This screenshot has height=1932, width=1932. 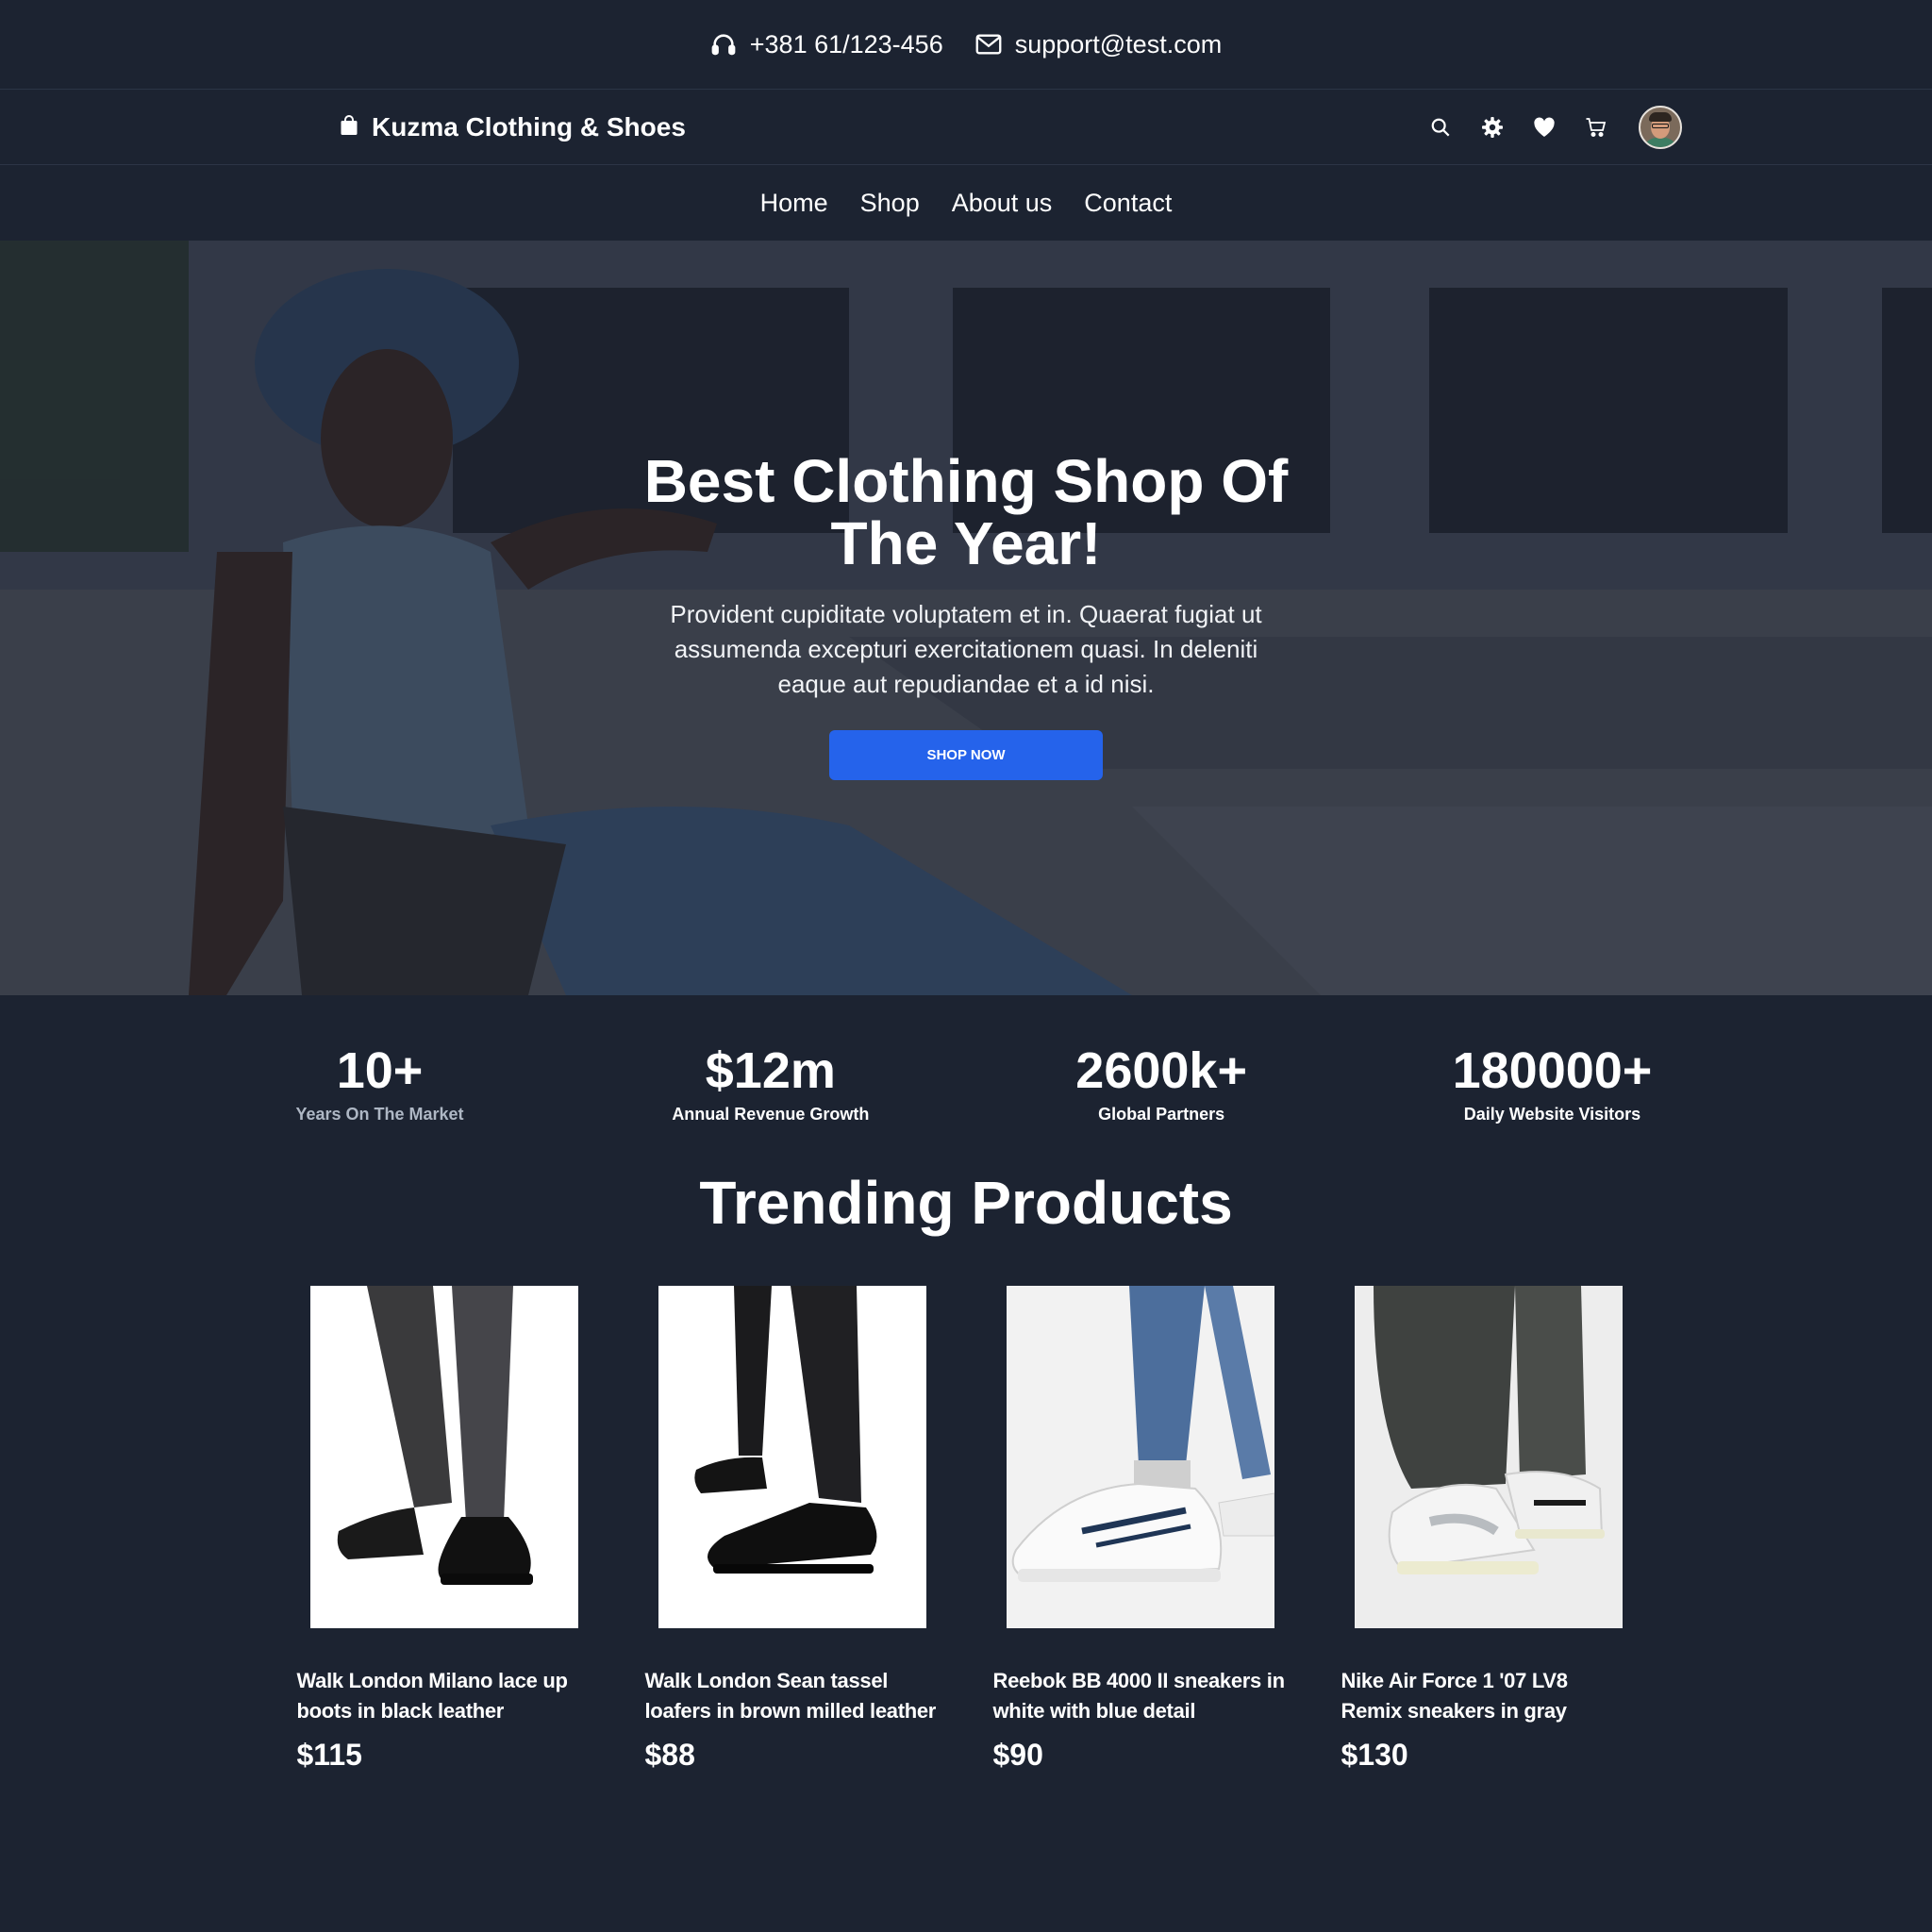 I want to click on stat-item: 10+ Years On The Market, so click(x=380, y=1084).